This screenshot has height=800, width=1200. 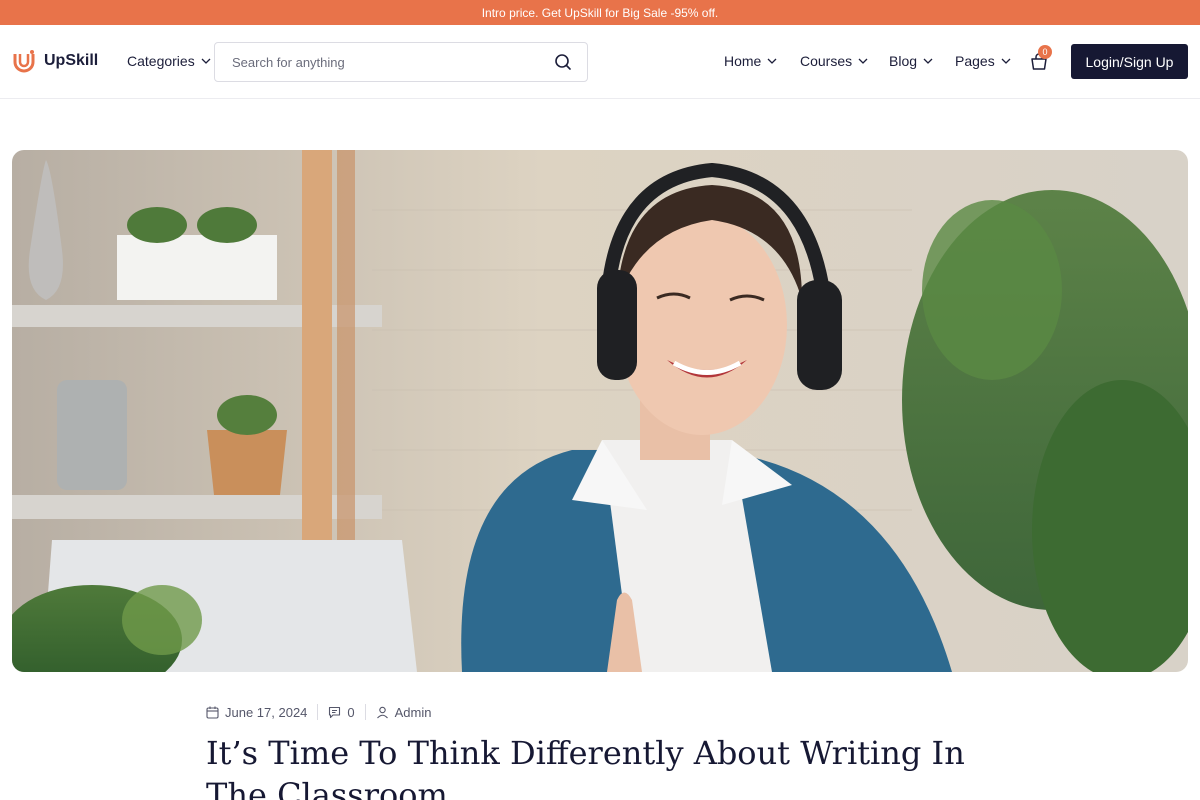 I want to click on post-date: June 17, 2024, so click(x=256, y=712).